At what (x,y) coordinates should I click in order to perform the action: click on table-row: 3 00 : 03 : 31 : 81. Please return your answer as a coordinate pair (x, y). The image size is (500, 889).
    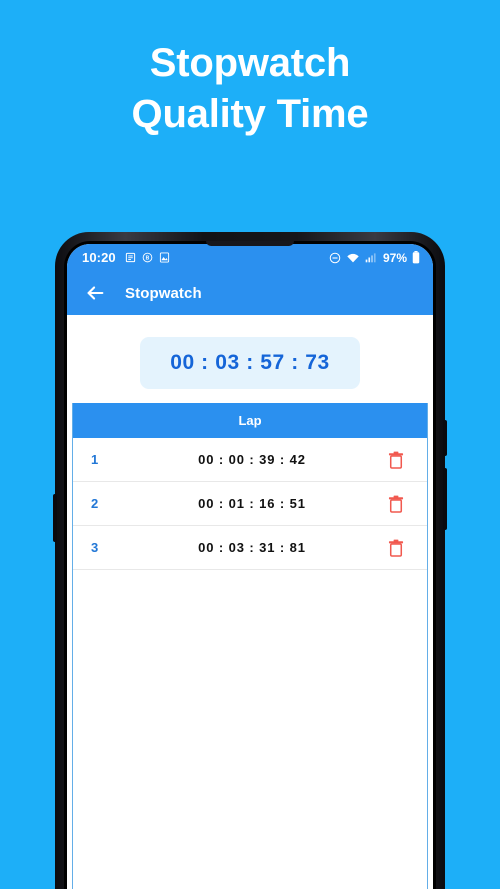
    Looking at the image, I should click on (250, 548).